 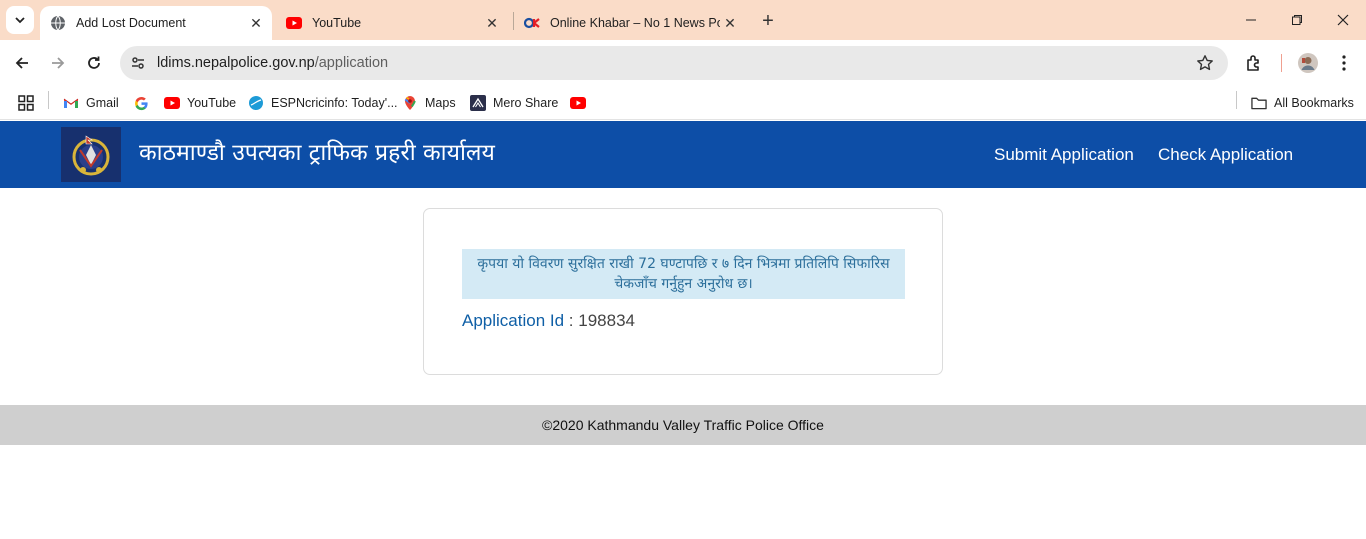 I want to click on restore-icon, so click(x=1297, y=20).